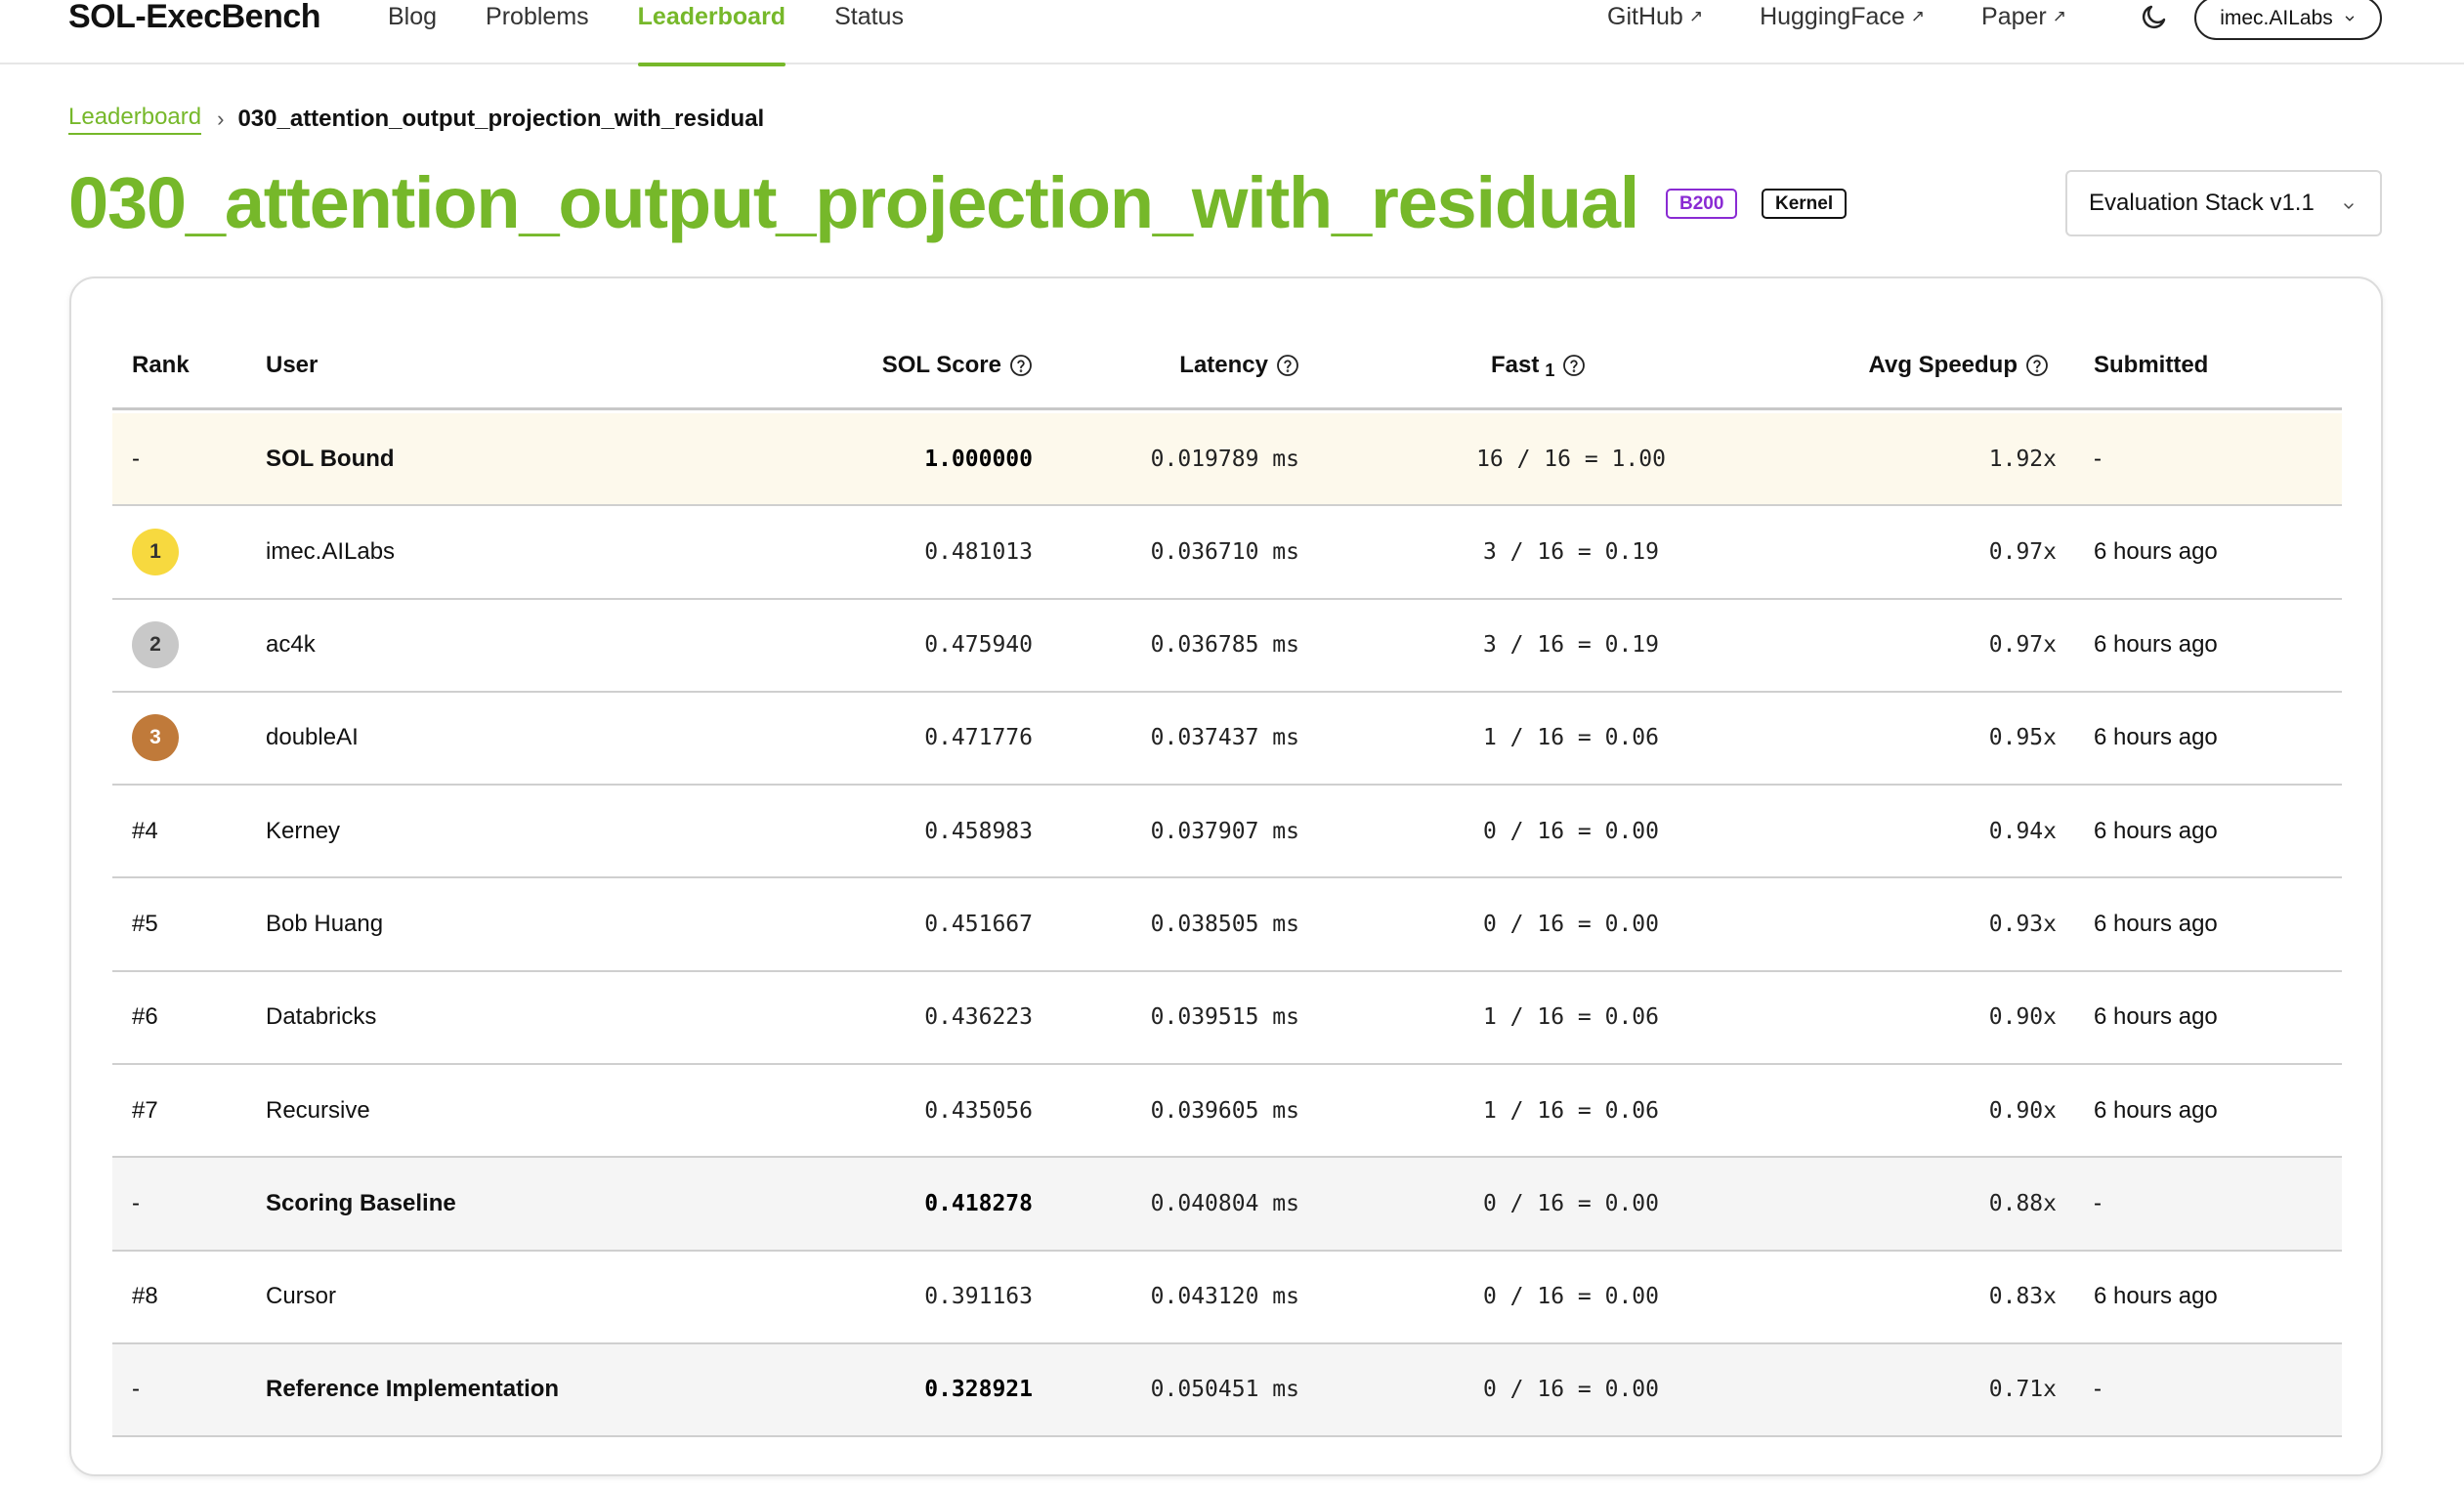  I want to click on rank-medal-silver: 2, so click(156, 645).